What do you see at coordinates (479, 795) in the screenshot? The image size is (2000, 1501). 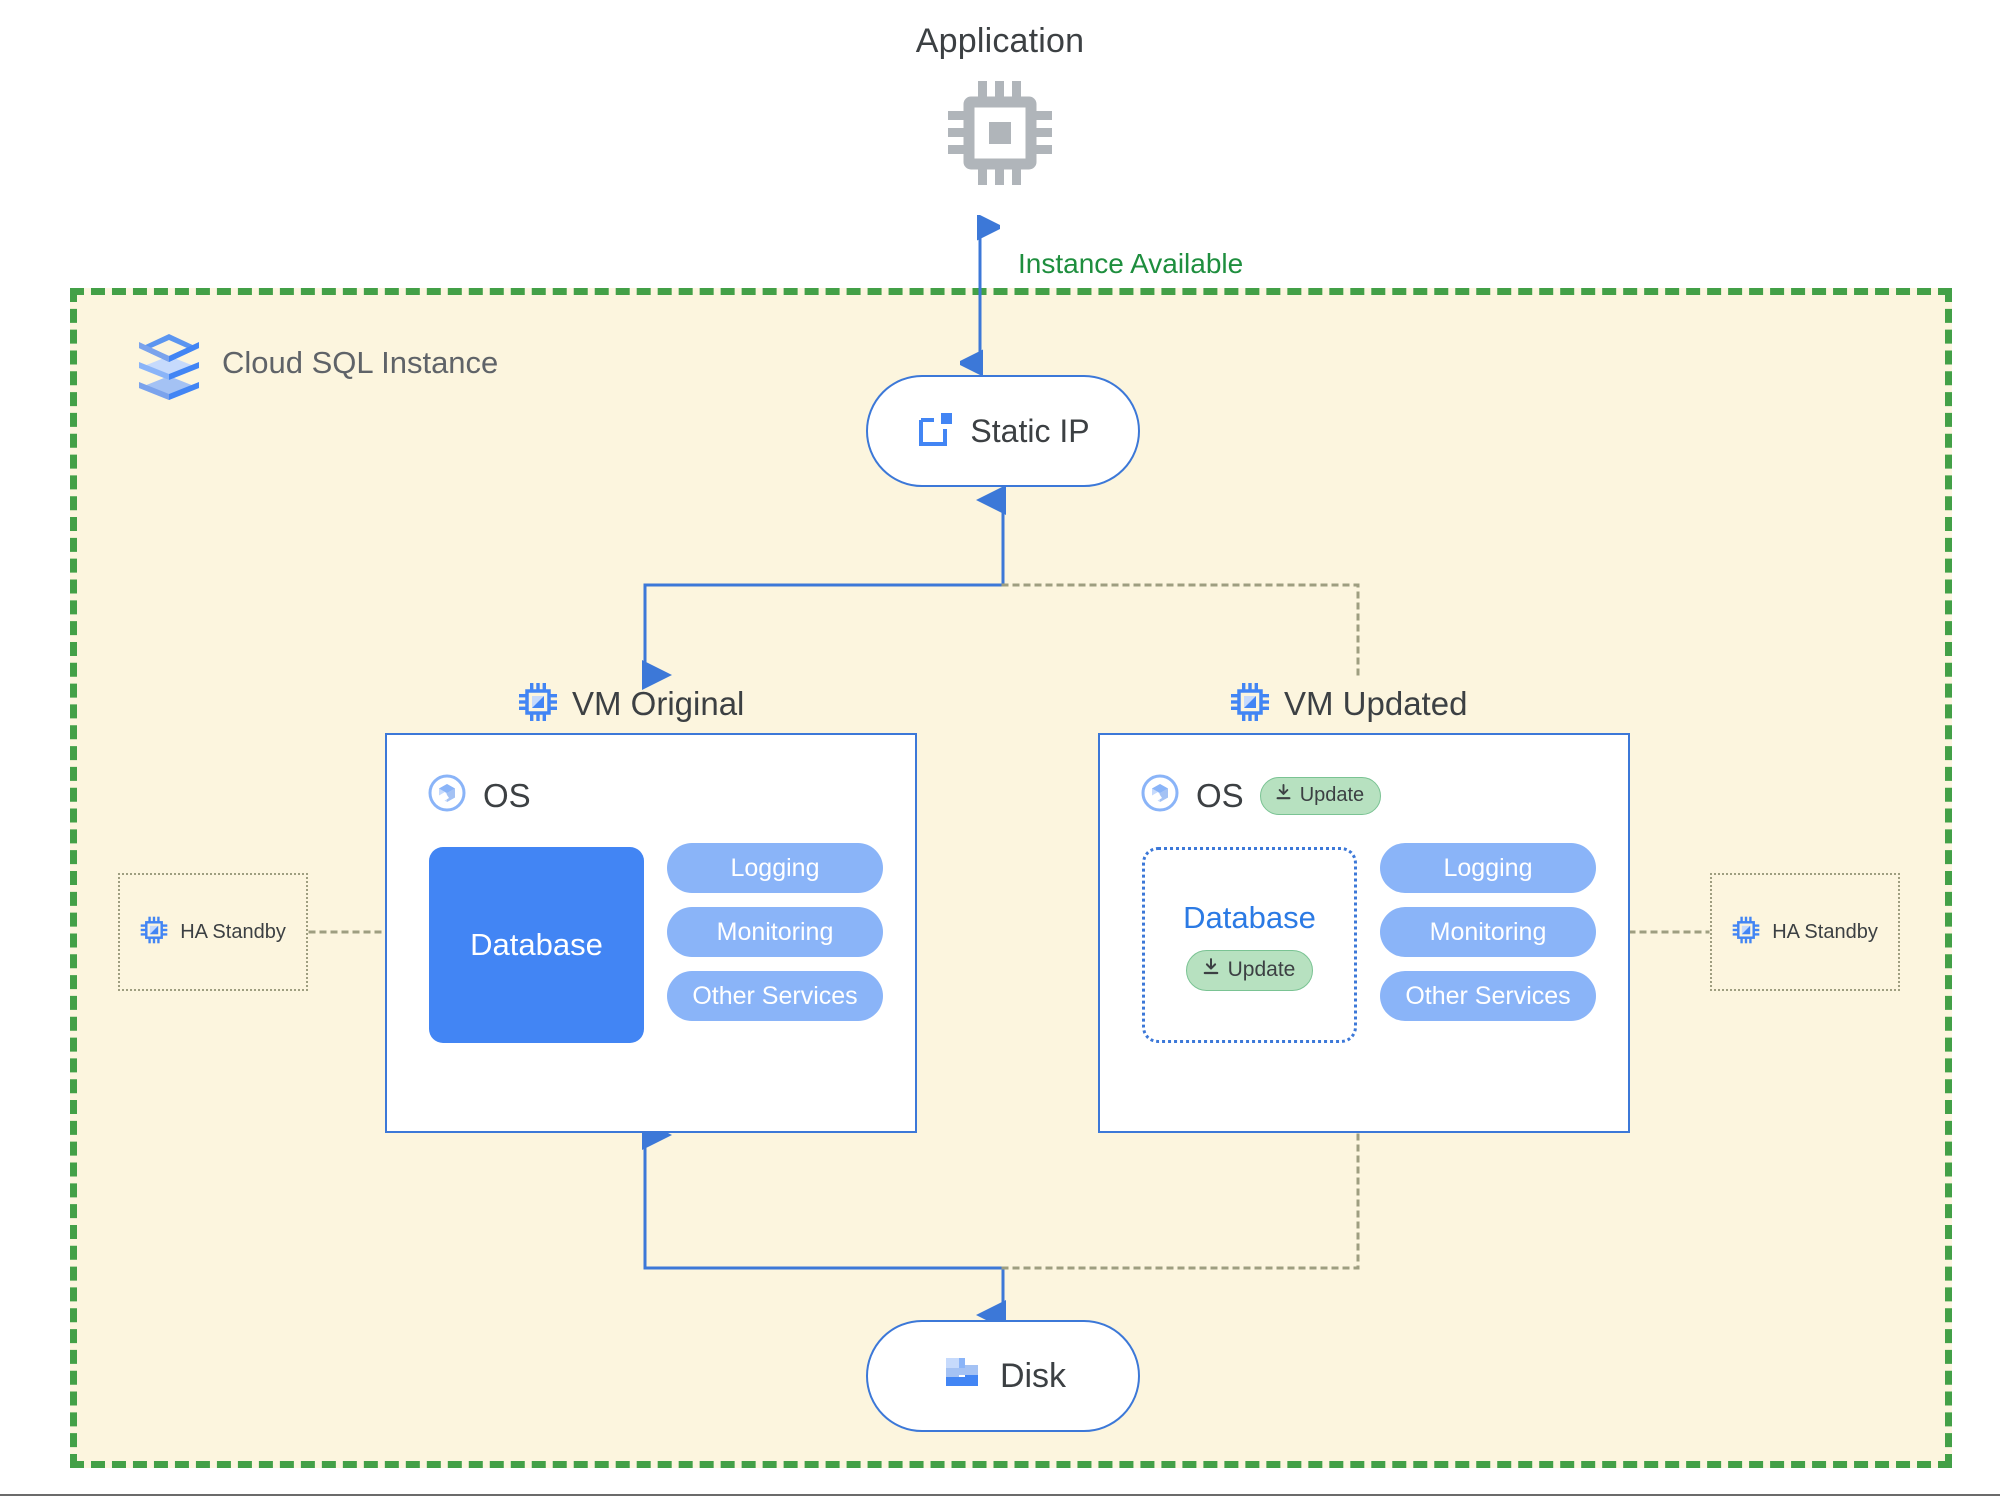 I see `vm-original-os-row: OS` at bounding box center [479, 795].